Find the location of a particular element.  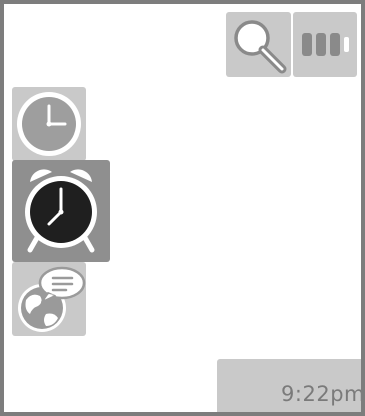

clock-app-button is located at coordinates (49, 124).